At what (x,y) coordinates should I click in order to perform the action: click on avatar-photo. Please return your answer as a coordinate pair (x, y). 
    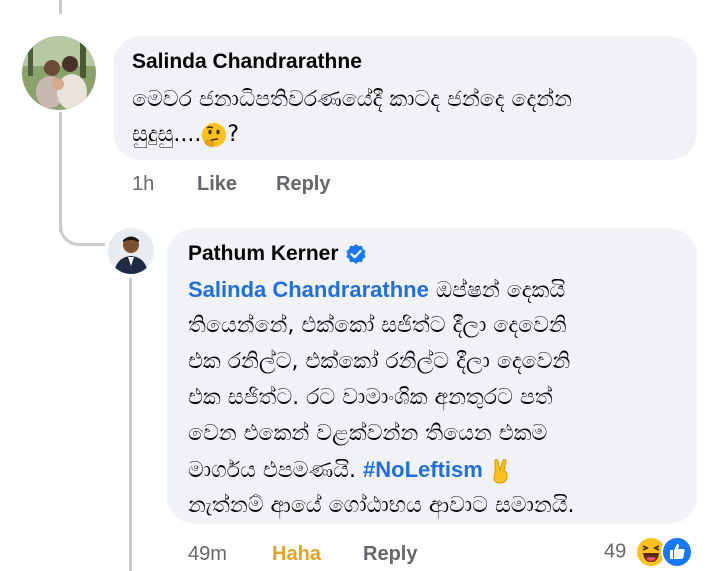
    Looking at the image, I should click on (59, 73).